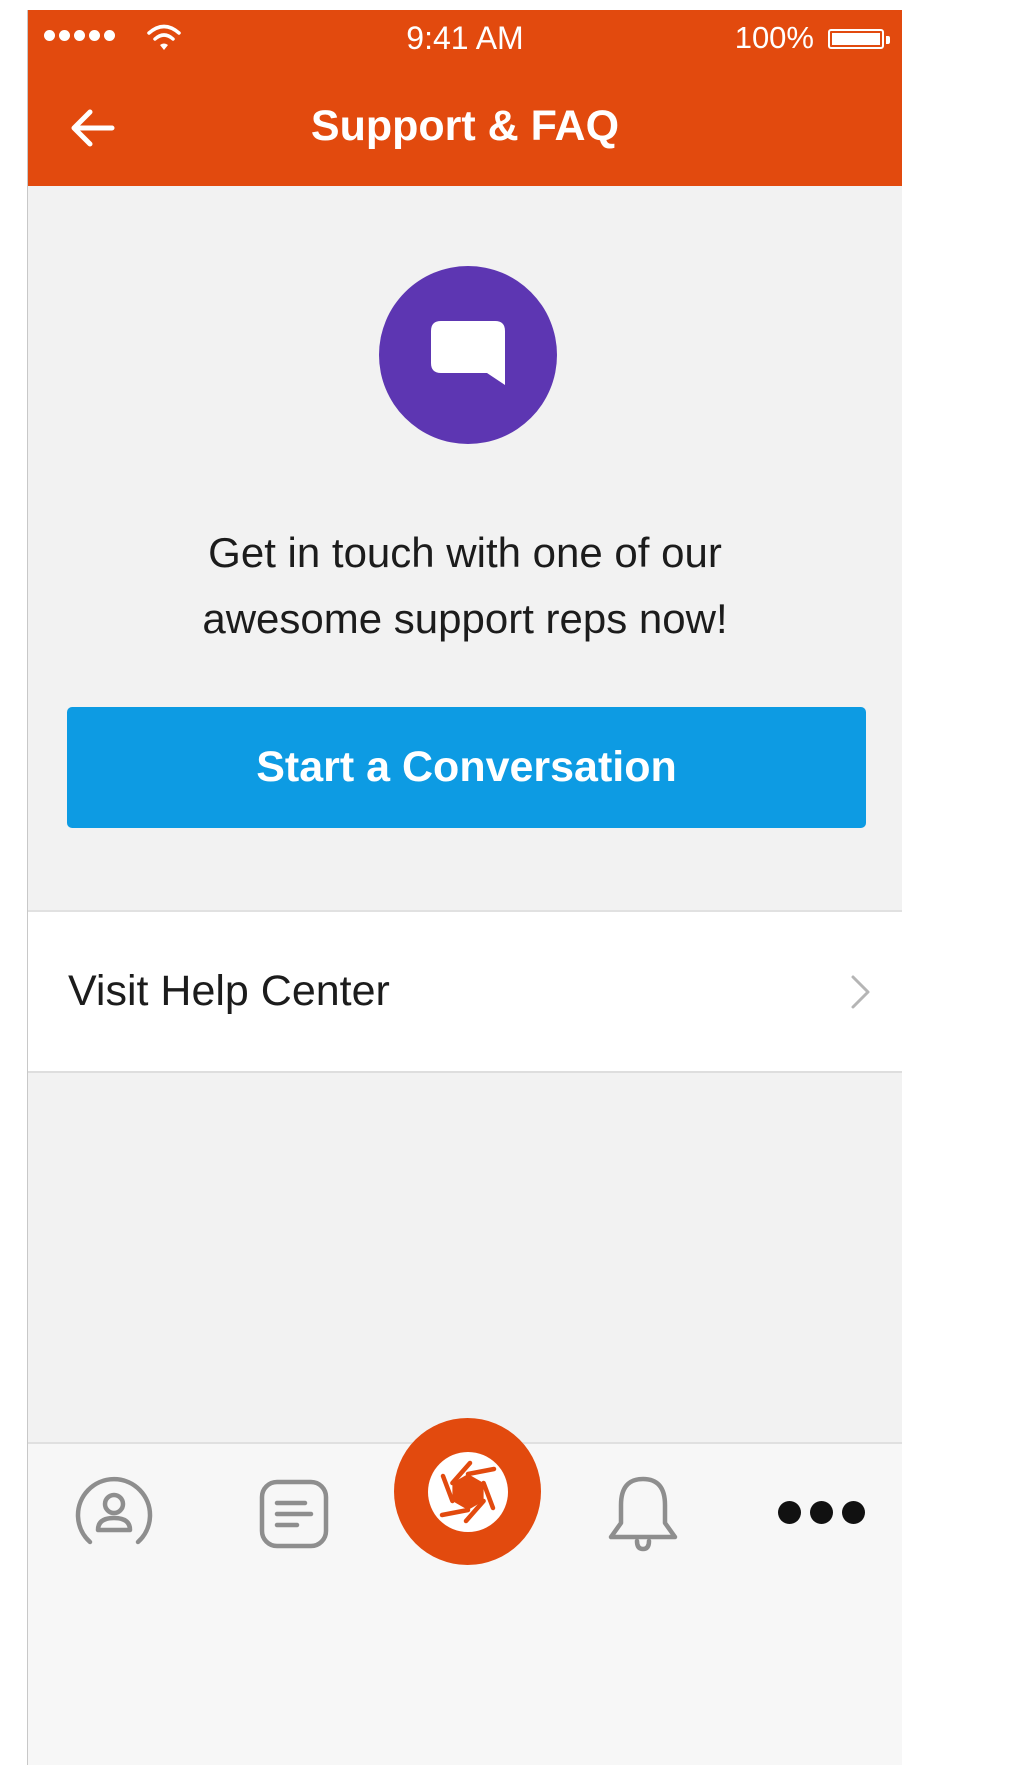 The height and width of the screenshot is (1765, 1014). What do you see at coordinates (465, 991) in the screenshot?
I see `visit-help-center-row: Visit Help Center` at bounding box center [465, 991].